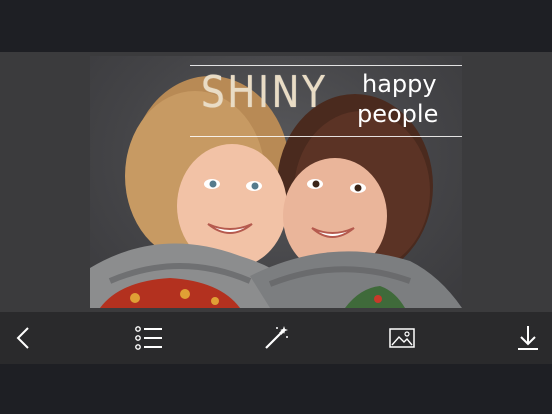 This screenshot has height=414, width=552. Describe the element at coordinates (399, 84) in the screenshot. I see `subtitle-line-1: happy` at that location.